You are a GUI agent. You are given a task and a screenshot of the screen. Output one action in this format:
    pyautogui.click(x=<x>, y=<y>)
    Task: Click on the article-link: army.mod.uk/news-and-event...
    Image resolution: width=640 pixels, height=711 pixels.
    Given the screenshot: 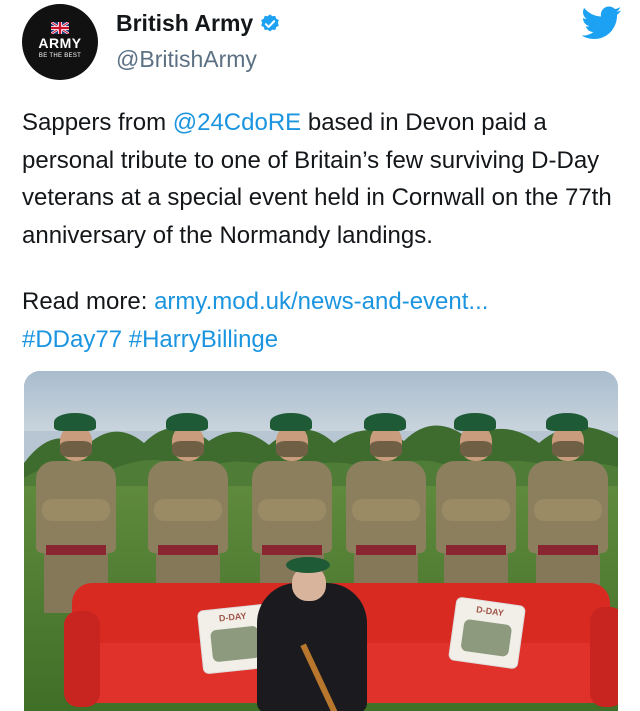 What is the action you would take?
    pyautogui.click(x=321, y=301)
    